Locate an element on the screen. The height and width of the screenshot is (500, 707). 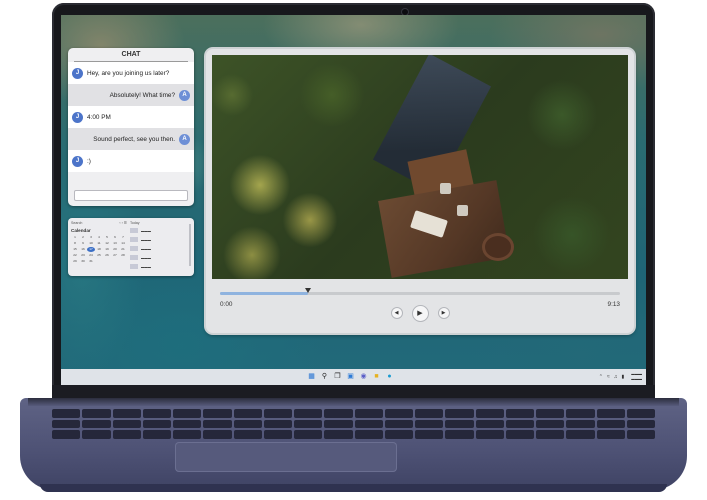
calendar-day: 20 is located at coordinates (115, 249).